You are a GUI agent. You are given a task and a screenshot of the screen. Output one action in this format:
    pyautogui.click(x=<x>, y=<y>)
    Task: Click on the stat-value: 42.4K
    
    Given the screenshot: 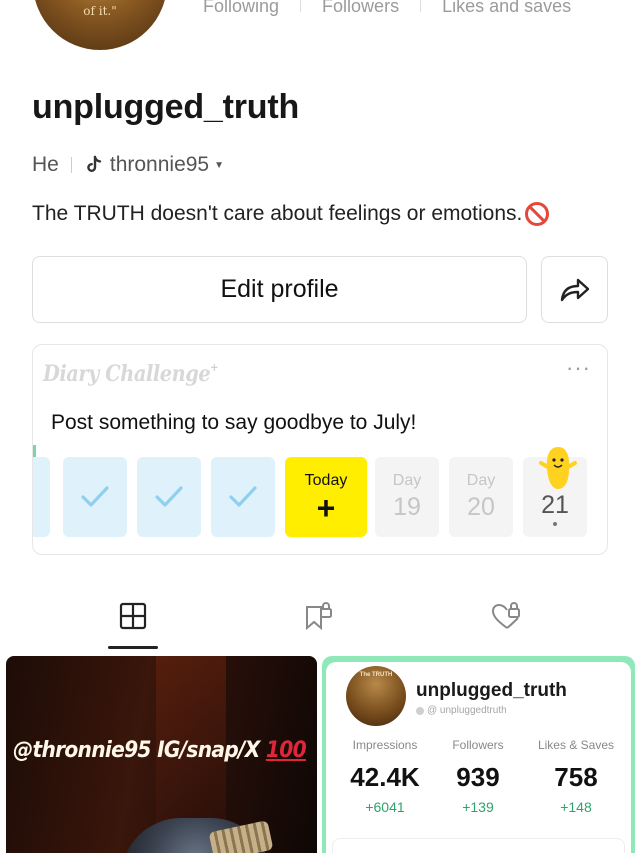 What is the action you would take?
    pyautogui.click(x=385, y=777)
    